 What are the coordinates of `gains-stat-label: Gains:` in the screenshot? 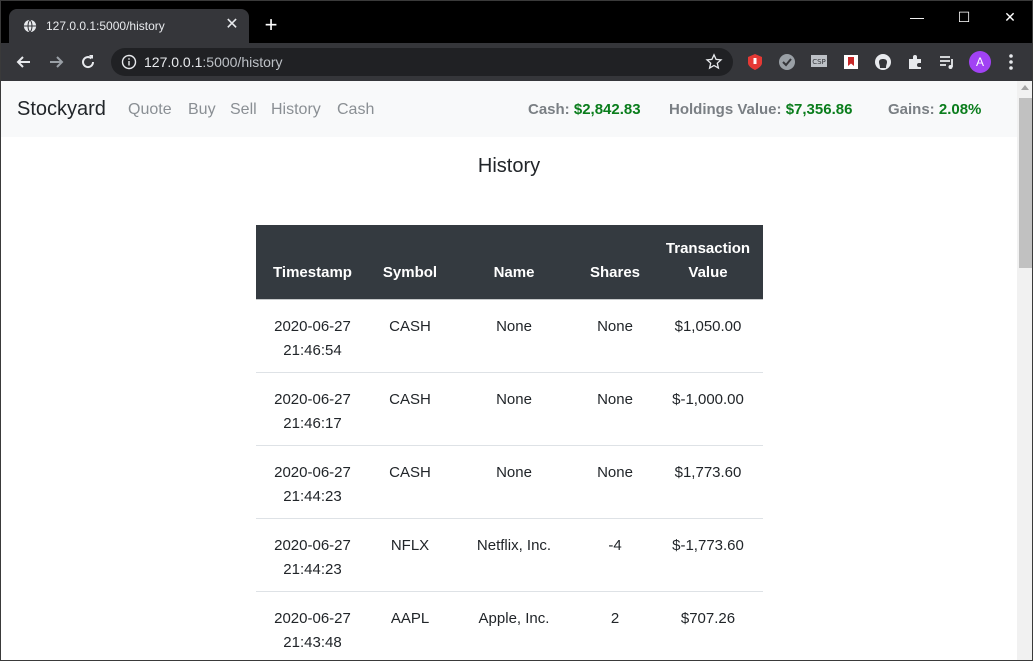 It's located at (911, 109).